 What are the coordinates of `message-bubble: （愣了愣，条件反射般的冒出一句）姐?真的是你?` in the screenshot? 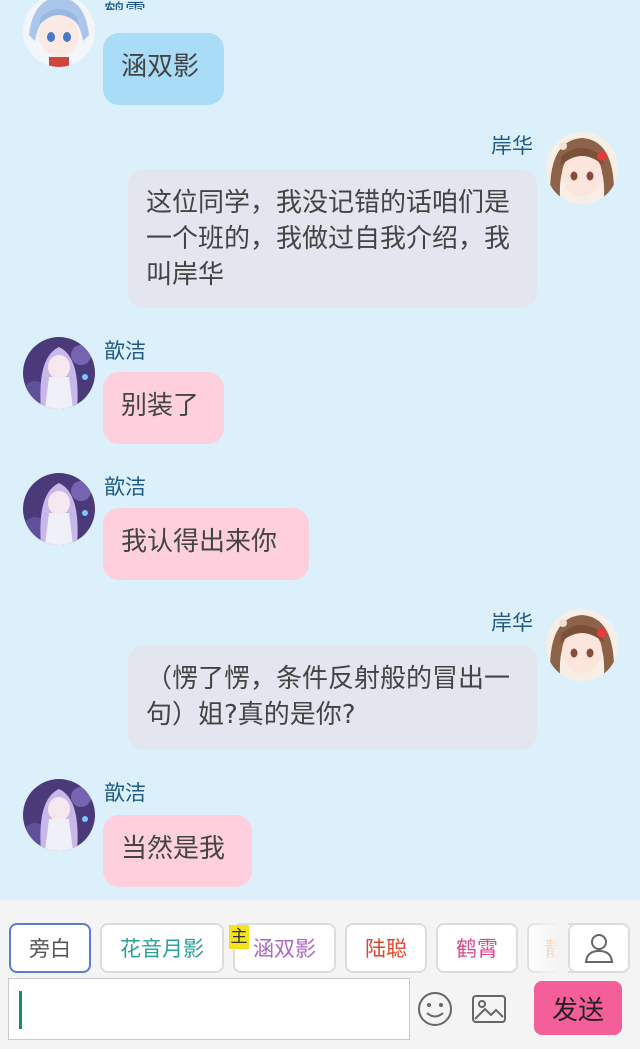 It's located at (332, 697).